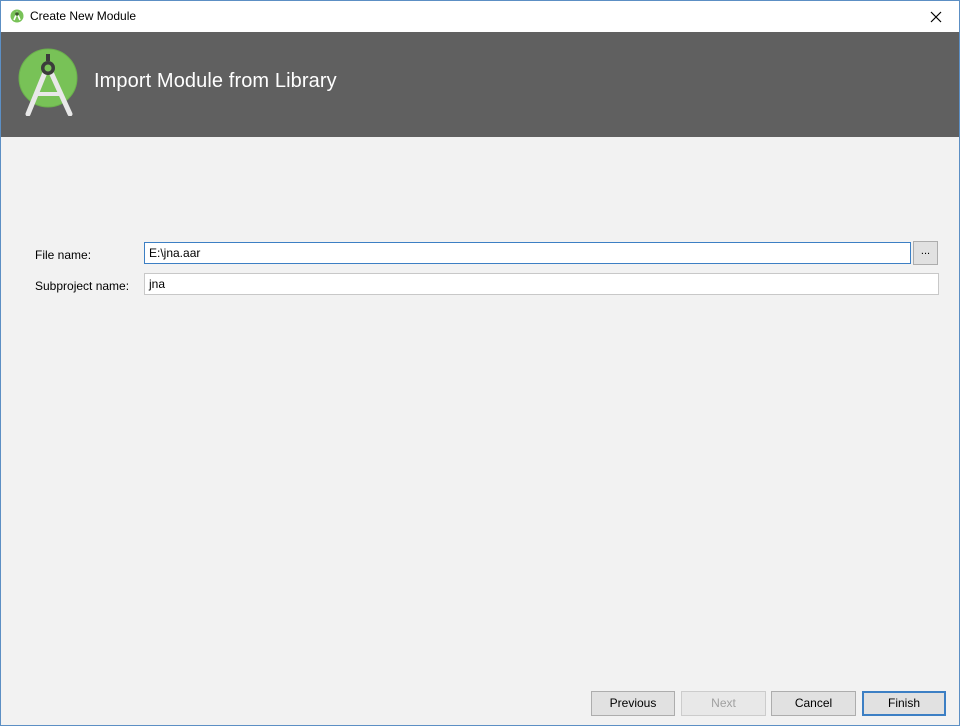 The width and height of the screenshot is (960, 726). I want to click on close-icon, so click(936, 16).